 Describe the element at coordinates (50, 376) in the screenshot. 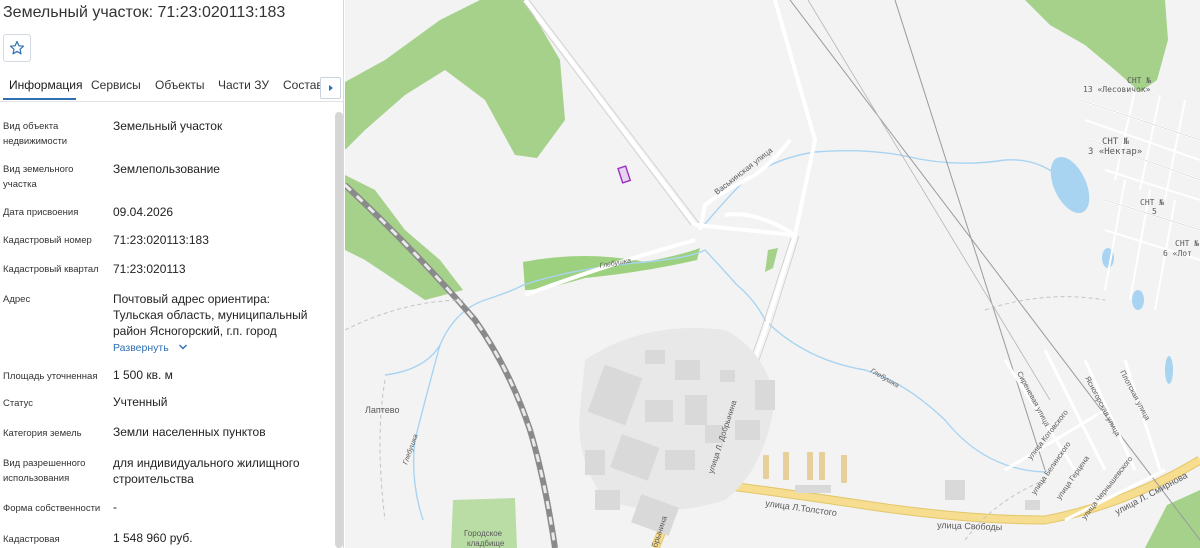

I see `field-label: Площадь уточненная` at that location.